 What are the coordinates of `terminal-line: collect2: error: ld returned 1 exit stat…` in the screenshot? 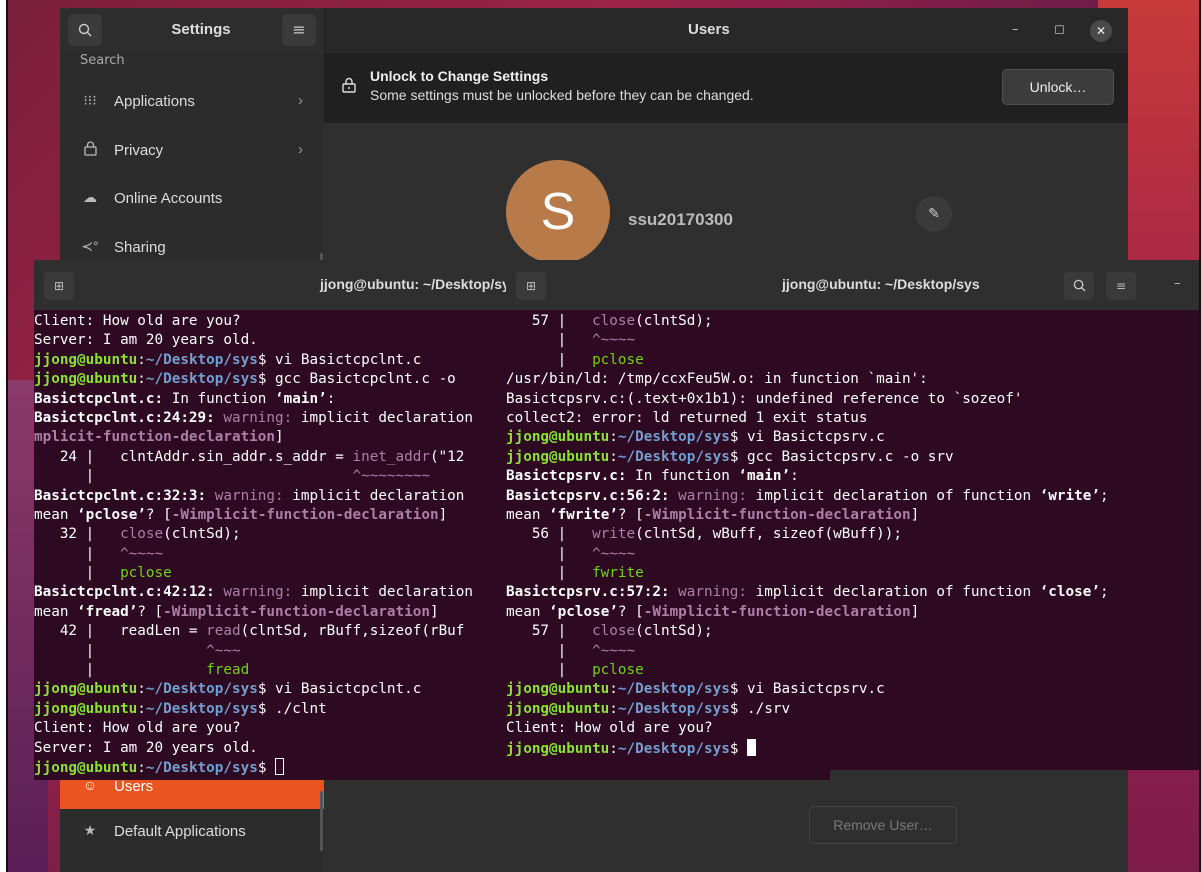 It's located at (807, 418).